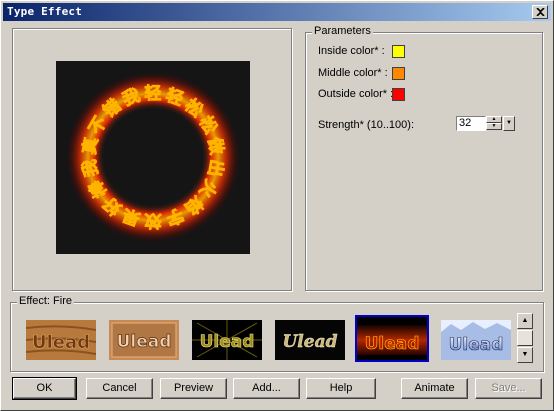  What do you see at coordinates (277, 12) in the screenshot?
I see `title-bar: Type Effect` at bounding box center [277, 12].